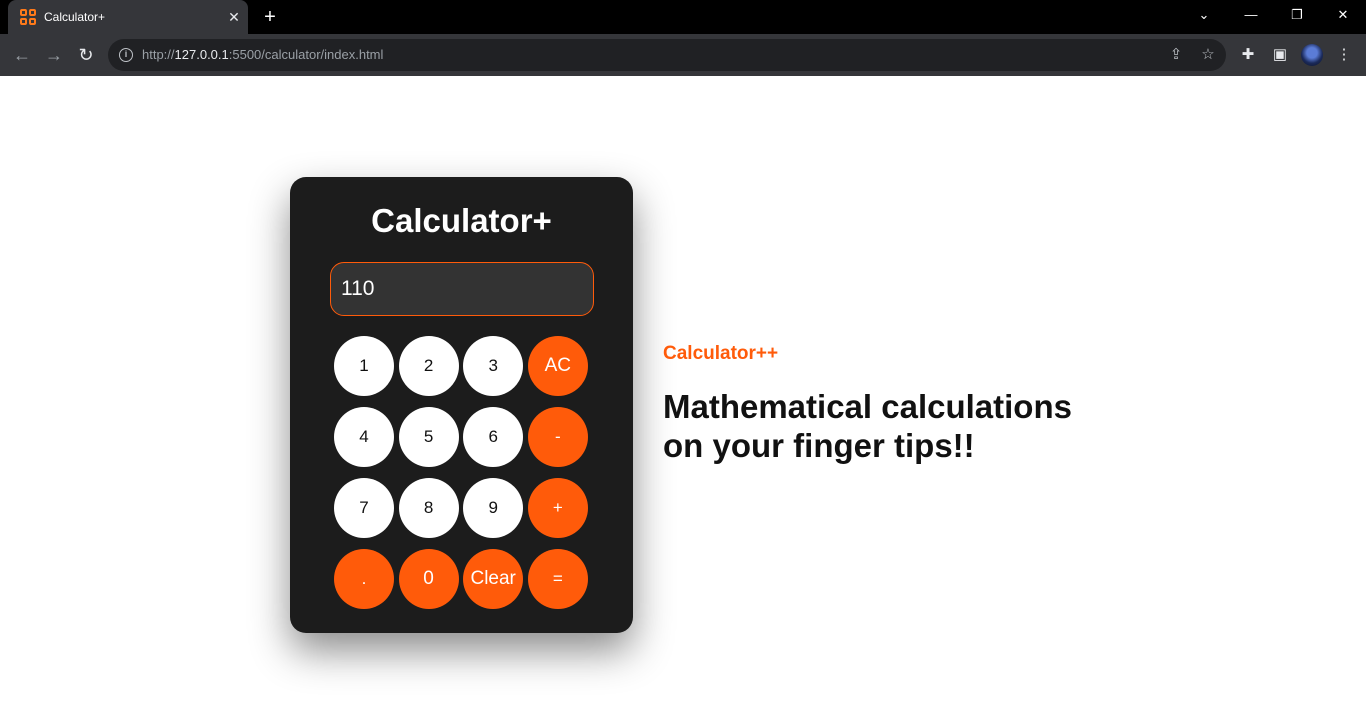  What do you see at coordinates (1251, 15) in the screenshot?
I see `minimize-button: —` at bounding box center [1251, 15].